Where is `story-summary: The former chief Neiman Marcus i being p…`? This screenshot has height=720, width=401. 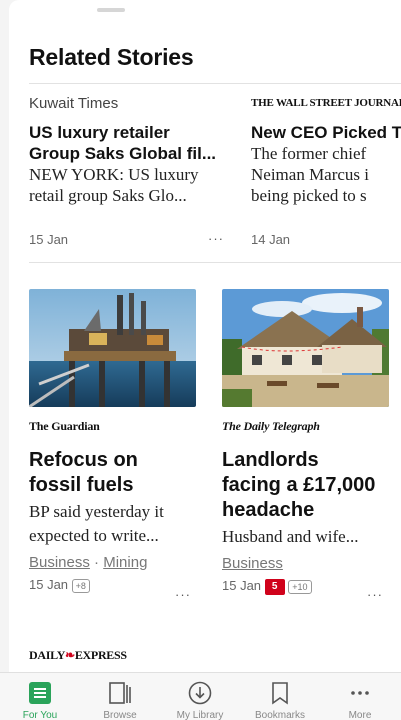
story-summary: The former chief Neiman Marcus i being p… is located at coordinates (326, 174).